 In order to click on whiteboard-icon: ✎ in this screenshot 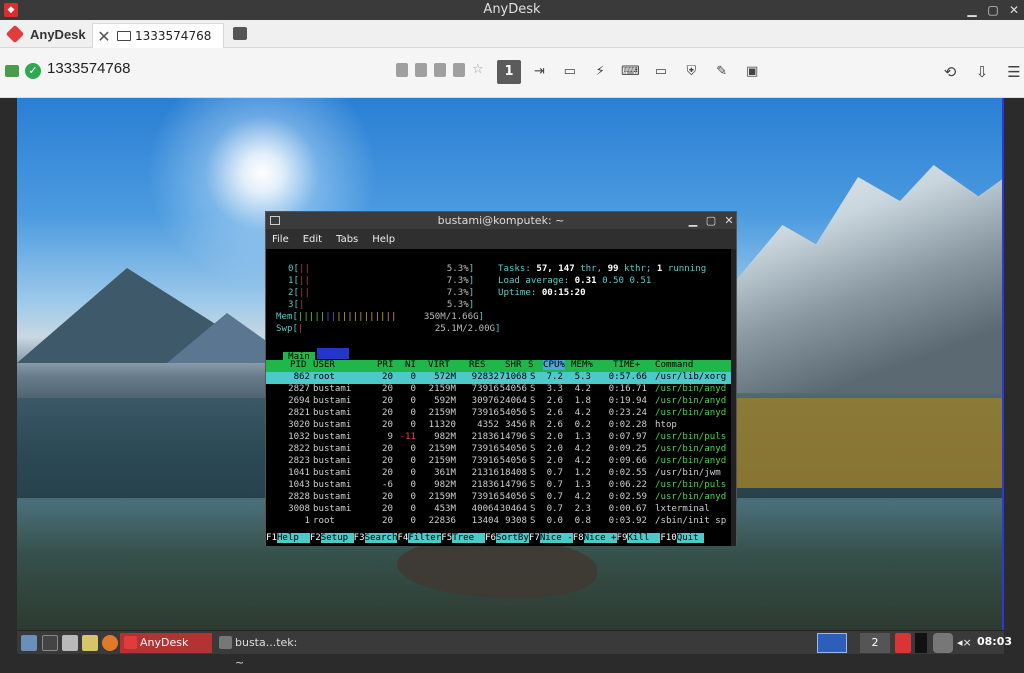, I will do `click(722, 72)`.